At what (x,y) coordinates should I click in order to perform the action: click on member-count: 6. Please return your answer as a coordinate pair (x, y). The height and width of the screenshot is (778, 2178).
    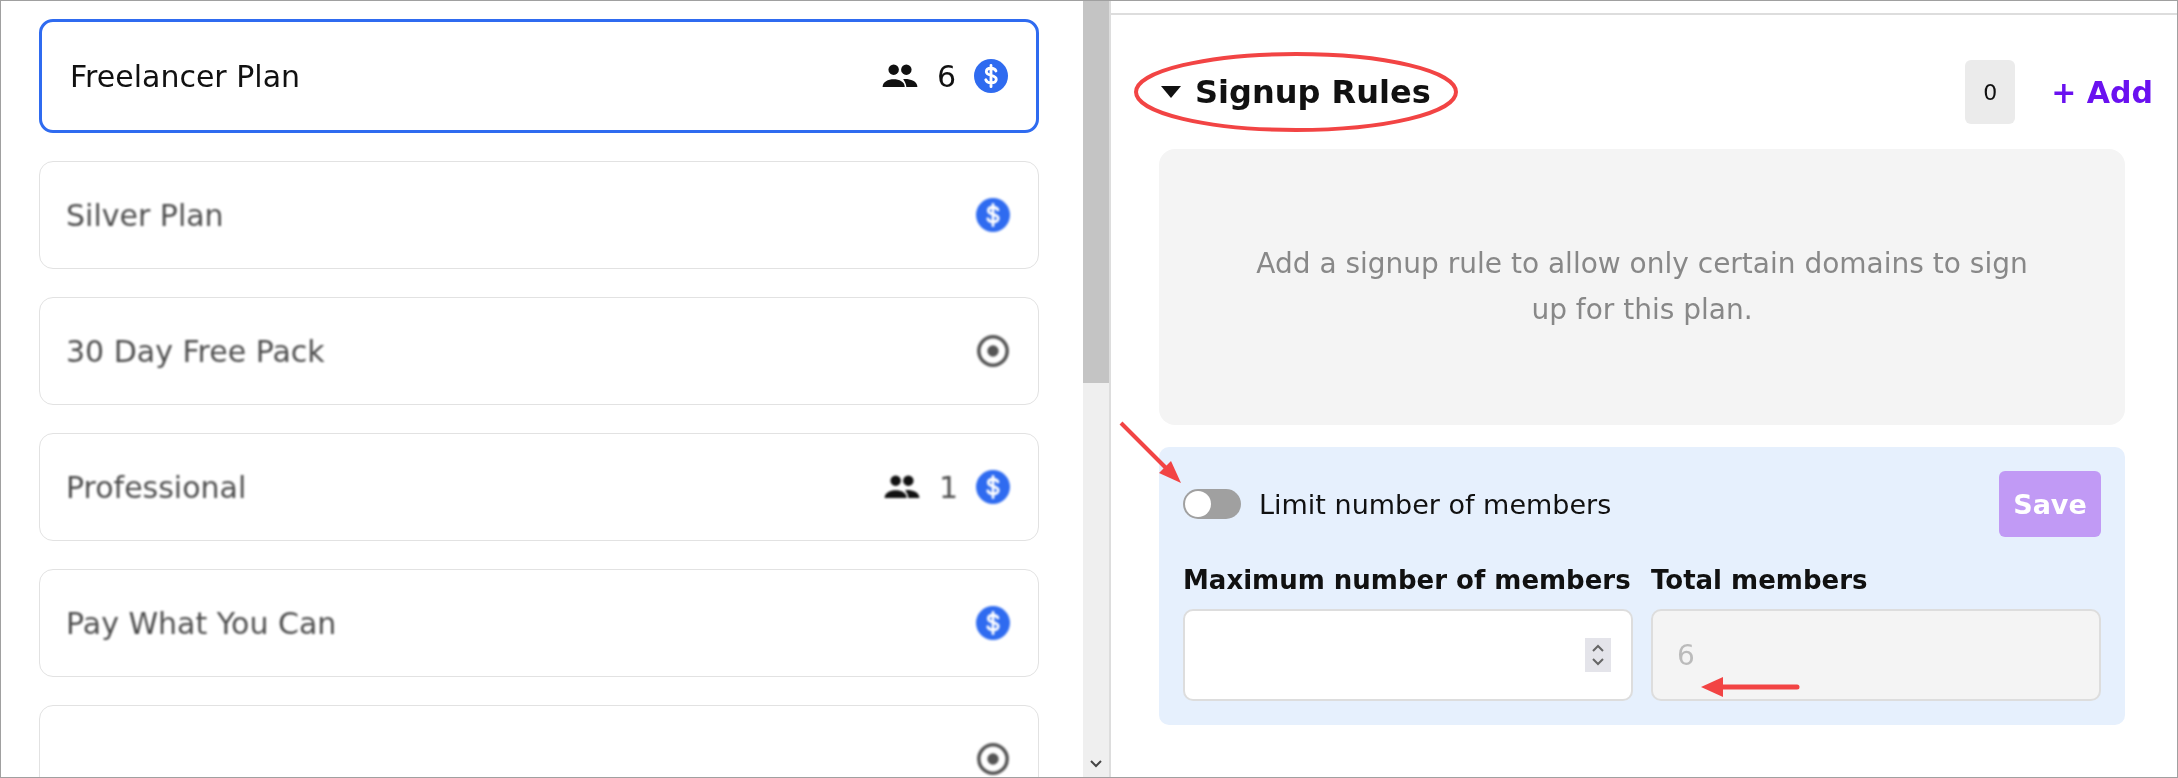
    Looking at the image, I should click on (946, 76).